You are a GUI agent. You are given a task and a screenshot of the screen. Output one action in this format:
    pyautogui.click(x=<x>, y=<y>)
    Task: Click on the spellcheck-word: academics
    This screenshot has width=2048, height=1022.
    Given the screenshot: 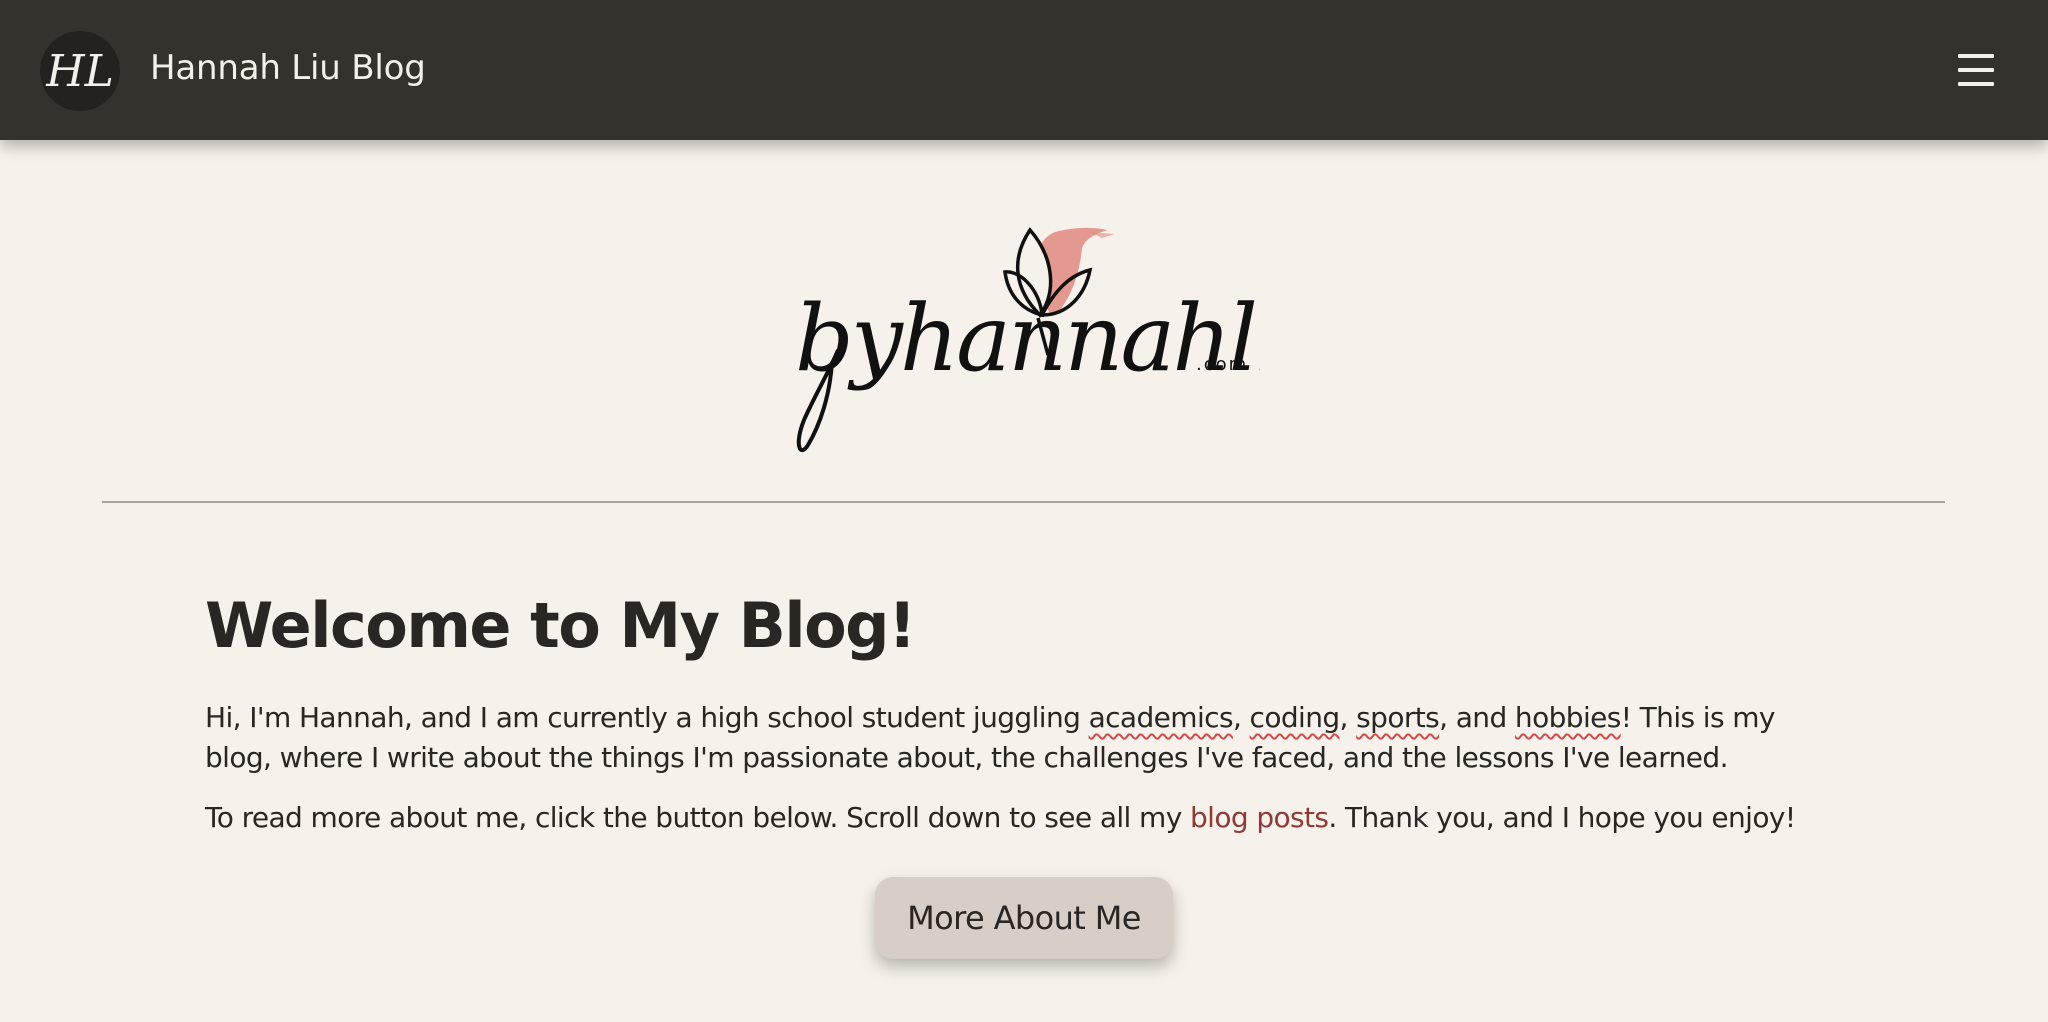 What is the action you would take?
    pyautogui.click(x=1161, y=717)
    